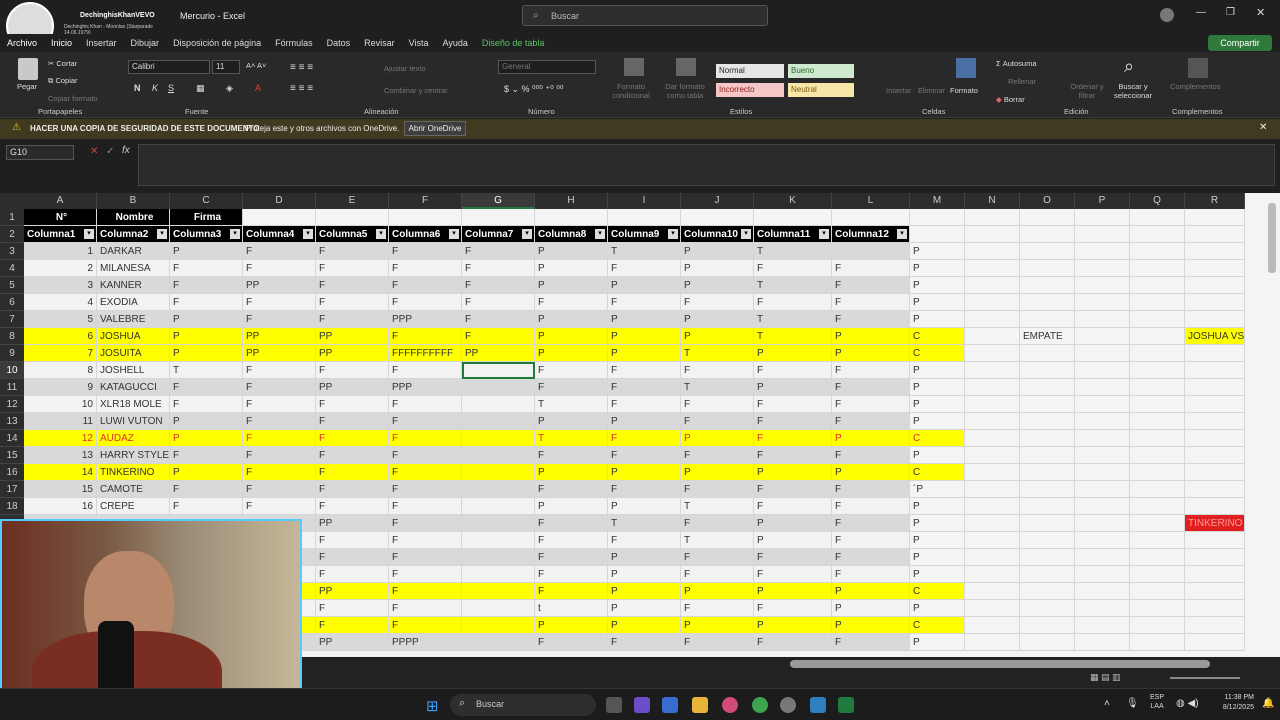  What do you see at coordinates (171, 88) in the screenshot?
I see `underline-button: S` at bounding box center [171, 88].